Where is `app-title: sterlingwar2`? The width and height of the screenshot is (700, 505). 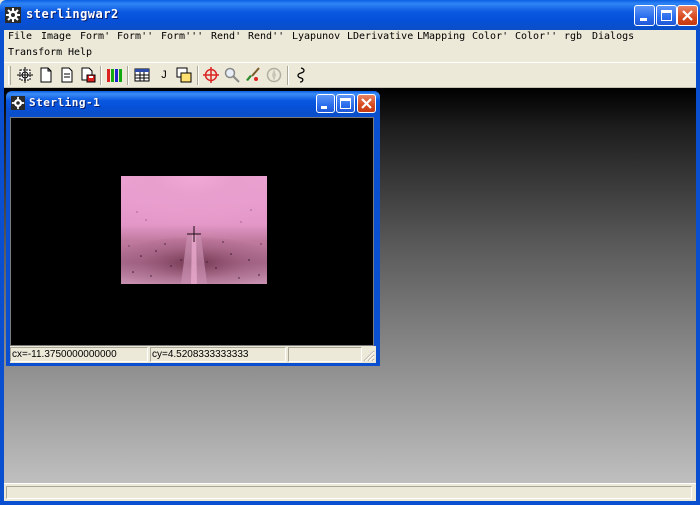 app-title: sterlingwar2 is located at coordinates (72, 14).